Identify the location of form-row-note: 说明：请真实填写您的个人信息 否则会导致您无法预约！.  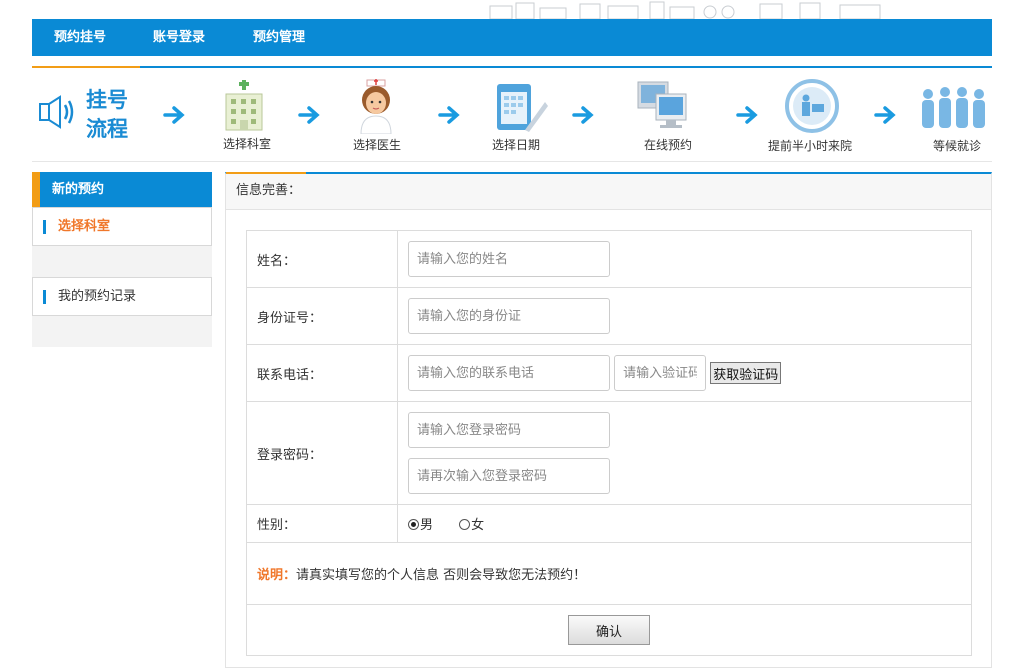
(609, 573).